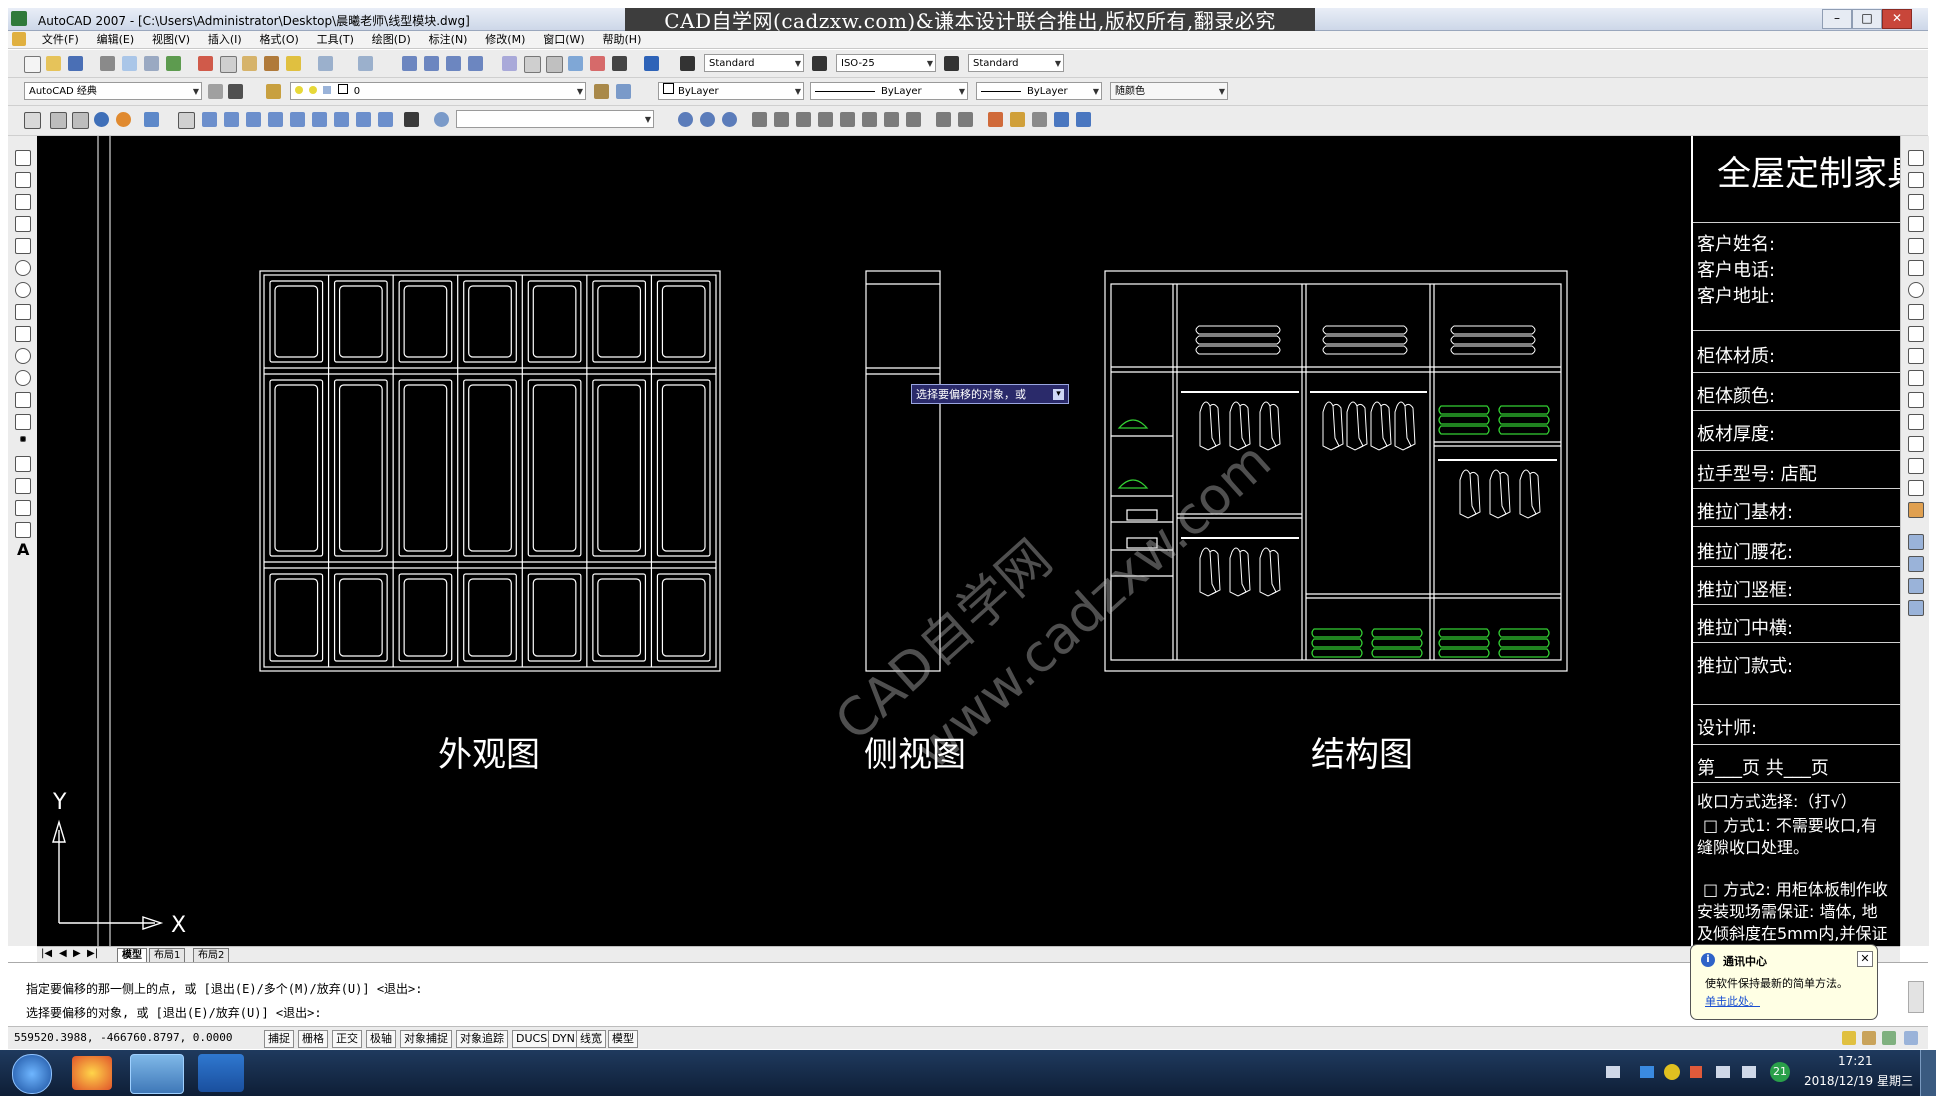 This screenshot has width=1936, height=1096. I want to click on copy-object-icon, so click(1916, 180).